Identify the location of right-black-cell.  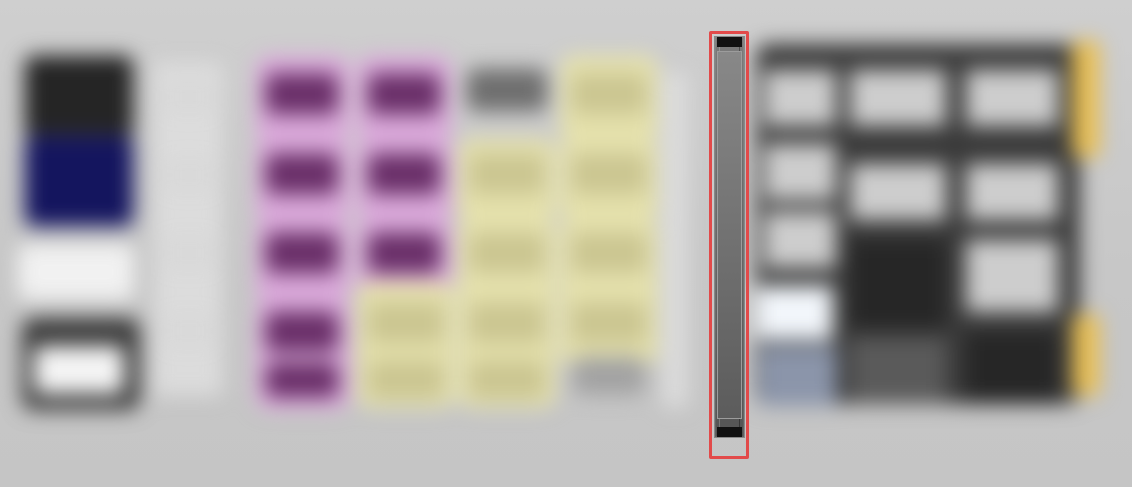
(1012, 368).